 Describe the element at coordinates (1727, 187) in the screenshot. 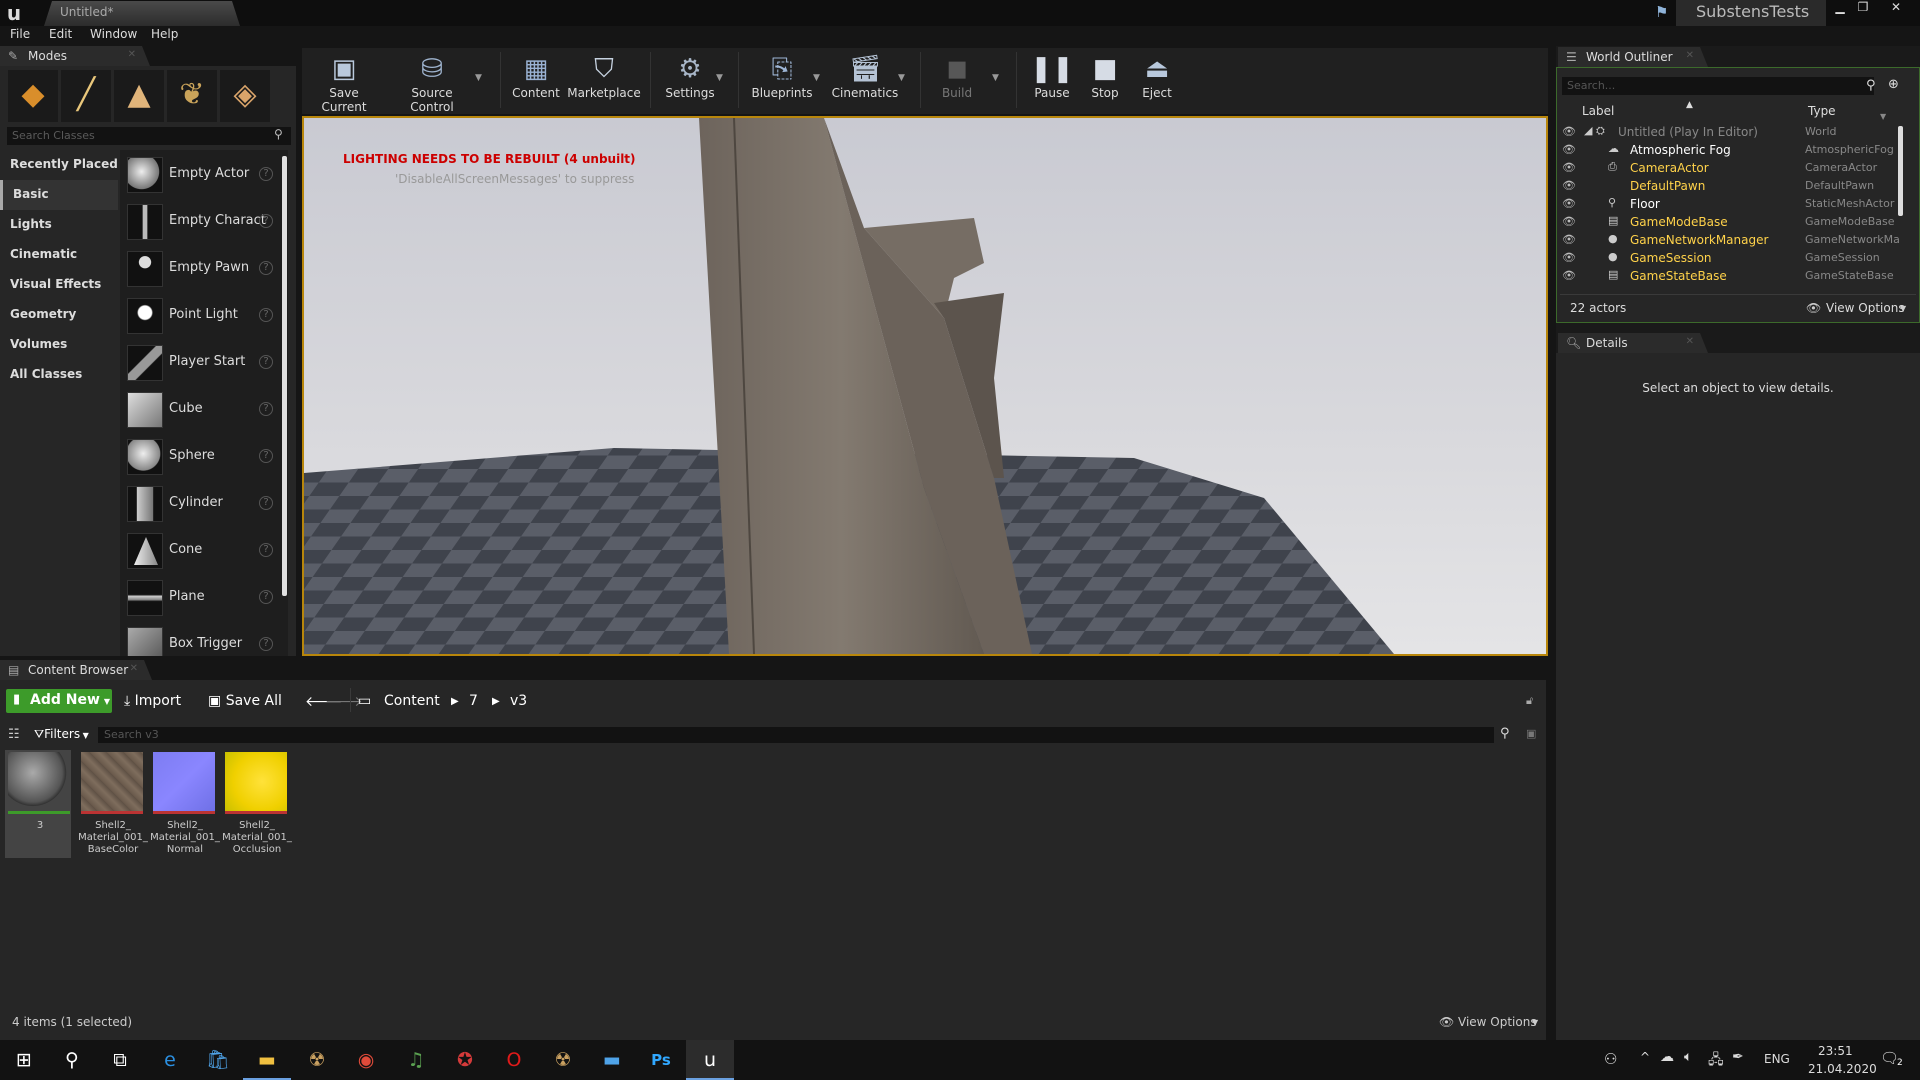

I see `table-row: 👁︎ DefaultPawn DefaultPawn` at that location.